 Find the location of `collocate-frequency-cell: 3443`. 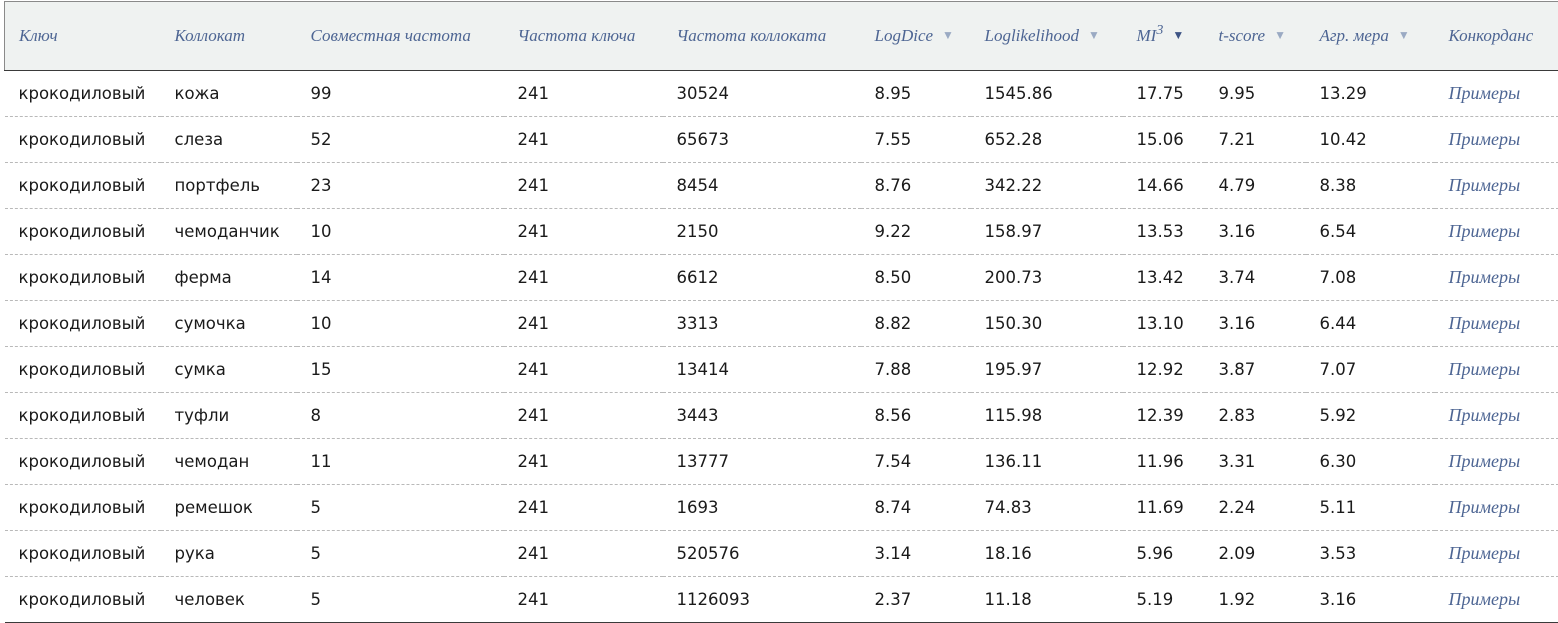

collocate-frequency-cell: 3443 is located at coordinates (761, 415).